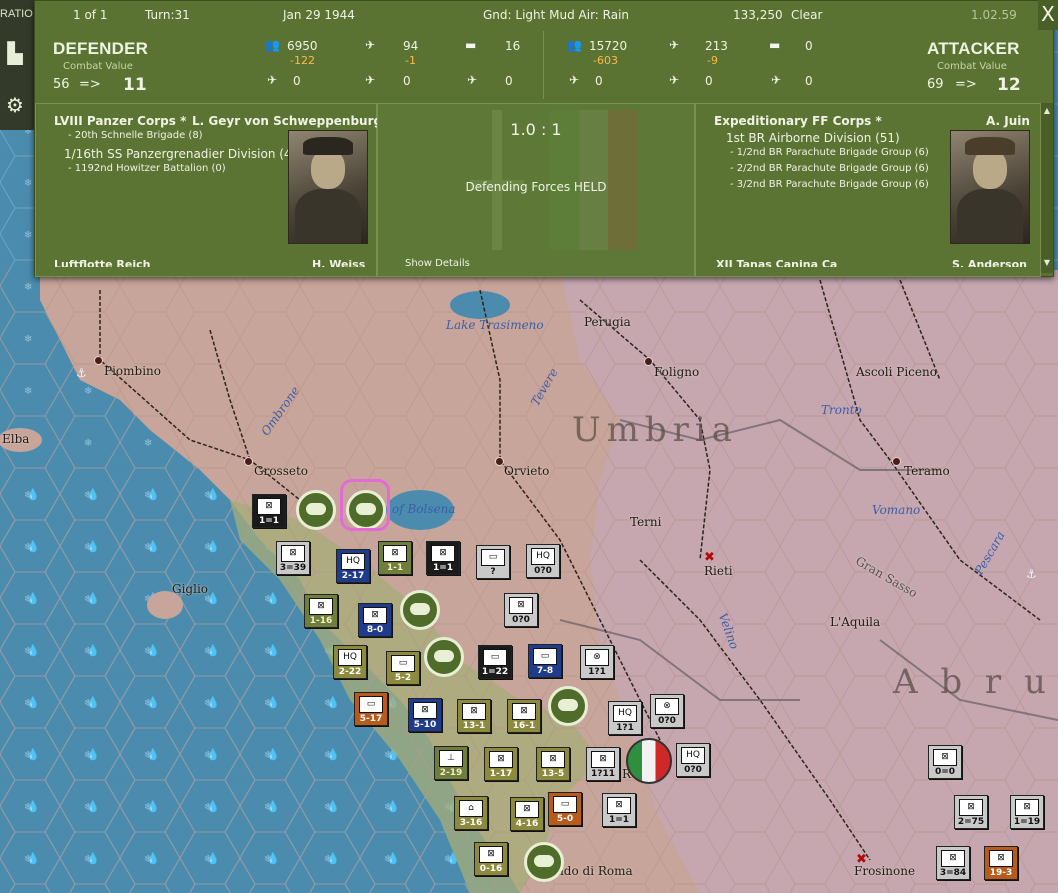 This screenshot has width=1058, height=893. What do you see at coordinates (451, 763) in the screenshot?
I see `unit-counter: ⊥ 2-19` at bounding box center [451, 763].